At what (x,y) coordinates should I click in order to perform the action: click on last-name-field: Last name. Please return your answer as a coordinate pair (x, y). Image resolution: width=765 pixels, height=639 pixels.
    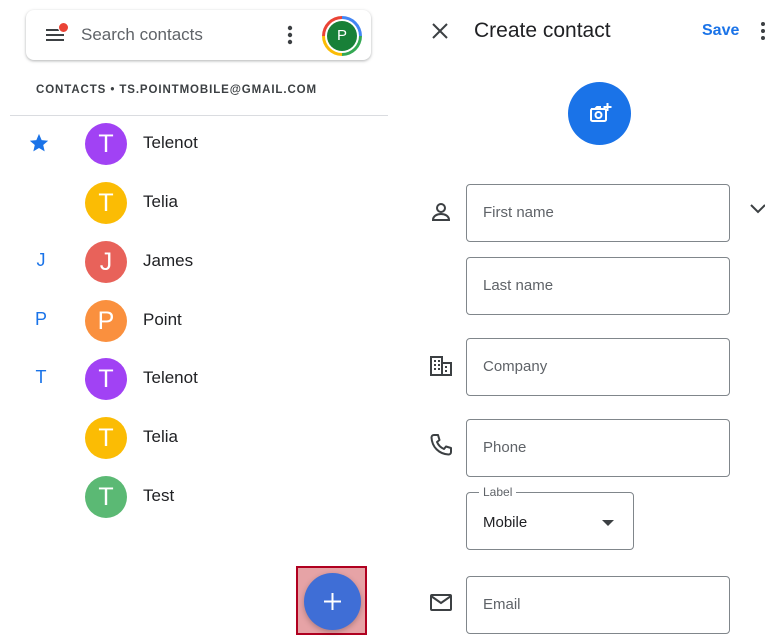
    Looking at the image, I should click on (598, 286).